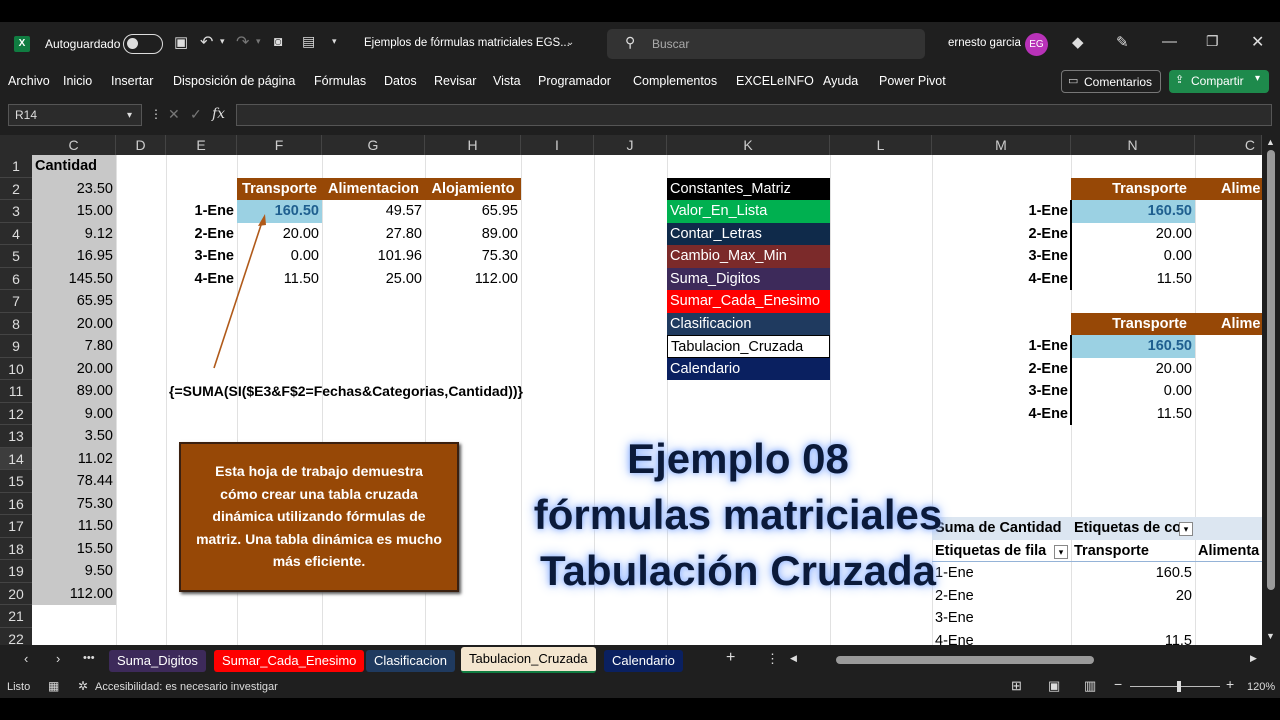 This screenshot has width=1280, height=720. I want to click on pivot-cell, so click(1133, 618).